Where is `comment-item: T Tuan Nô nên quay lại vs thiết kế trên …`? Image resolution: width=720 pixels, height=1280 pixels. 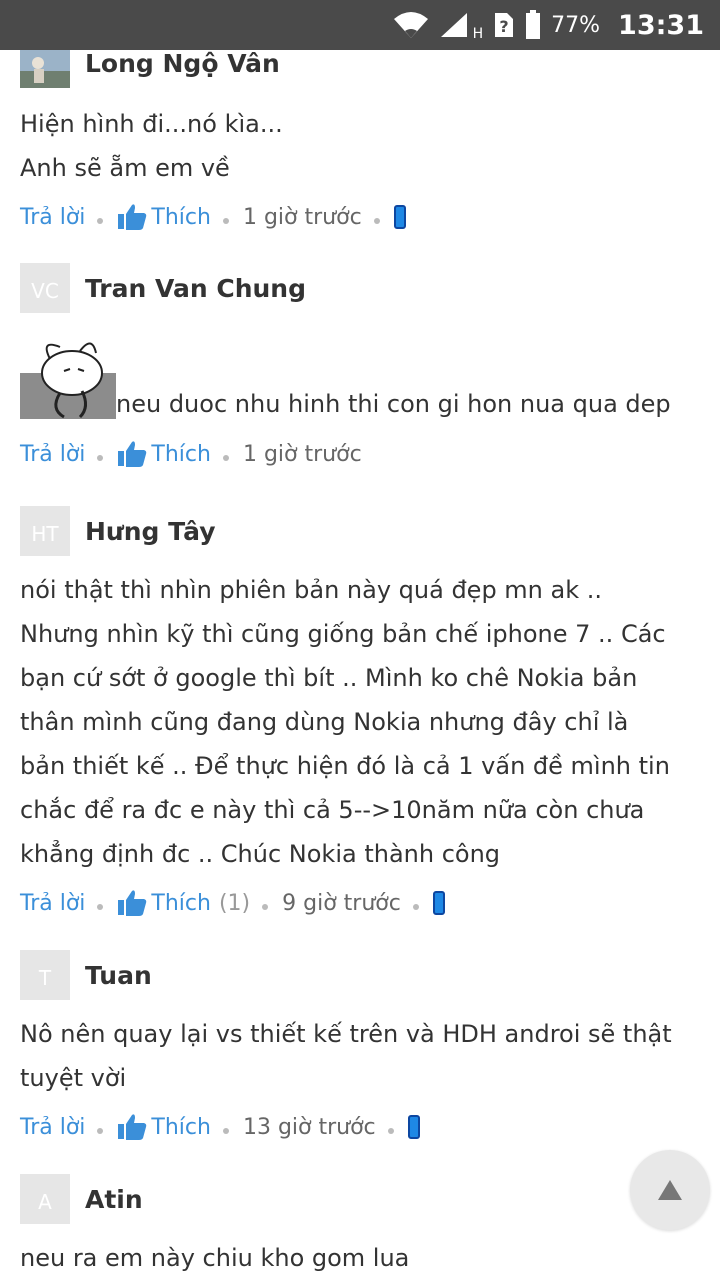
comment-item: T Tuan Nô nên quay lại vs thiết kế trên … is located at coordinates (365, 1046).